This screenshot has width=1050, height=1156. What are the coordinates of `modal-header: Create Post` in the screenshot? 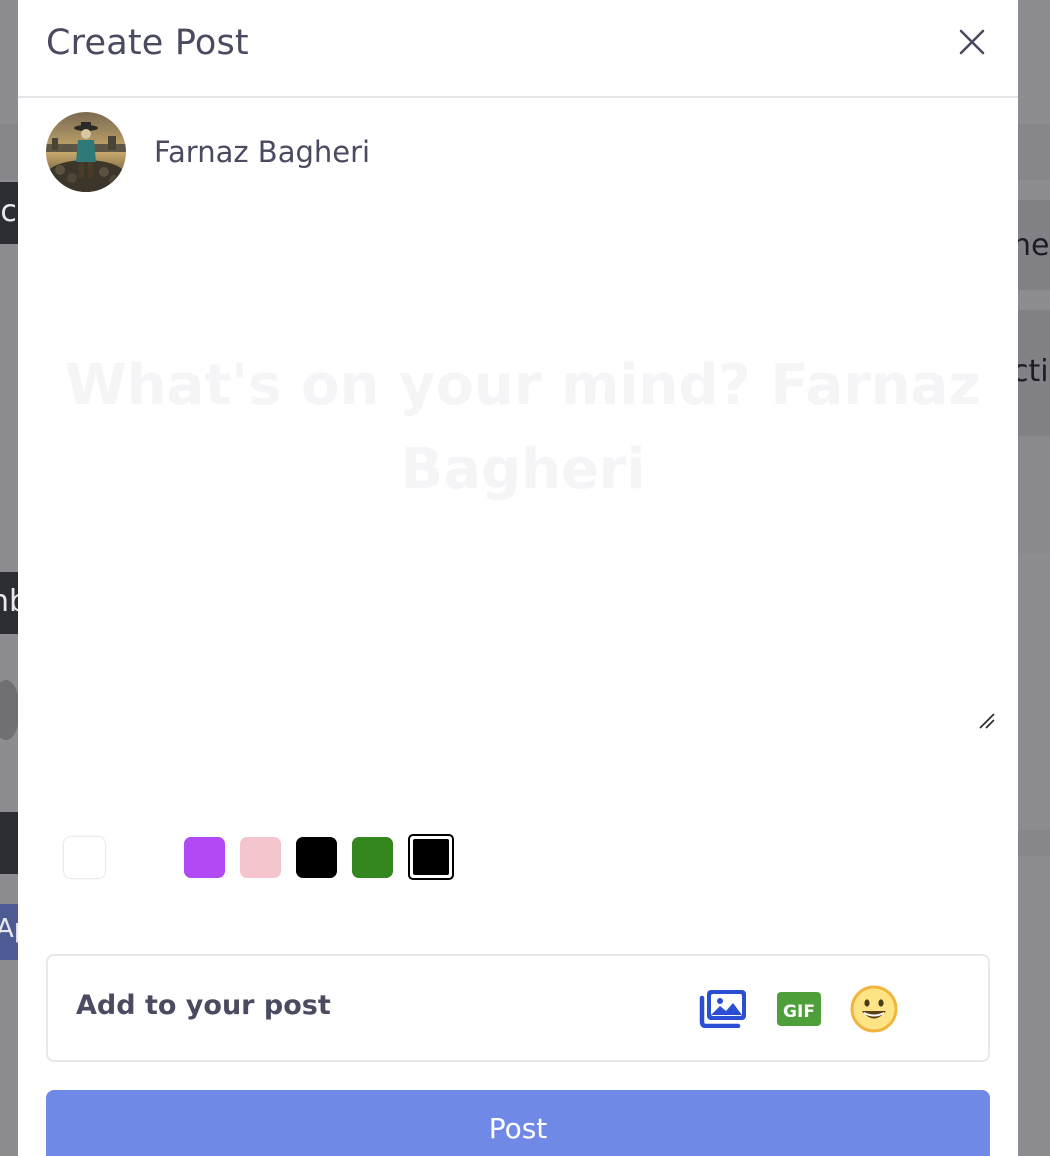 It's located at (518, 49).